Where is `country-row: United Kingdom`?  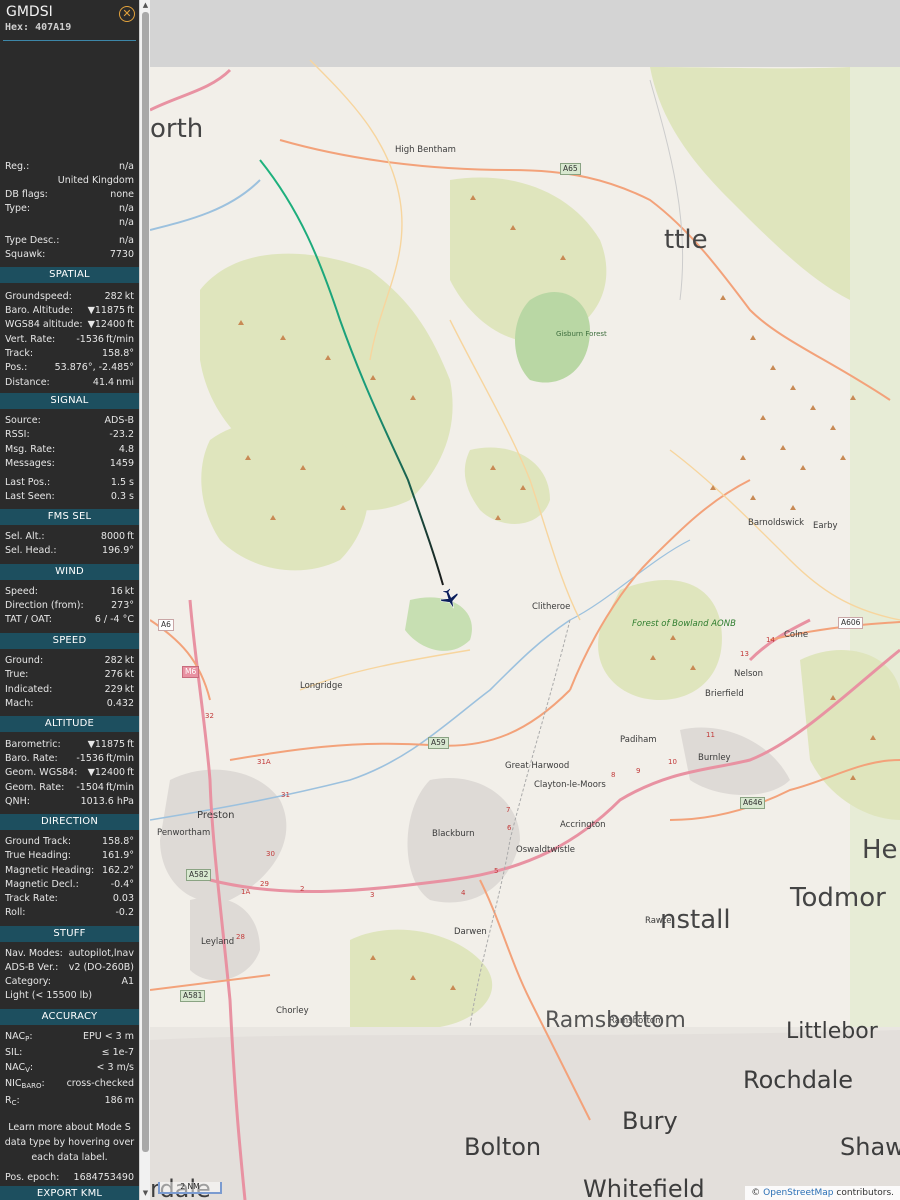
country-row: United Kingdom is located at coordinates (69, 181).